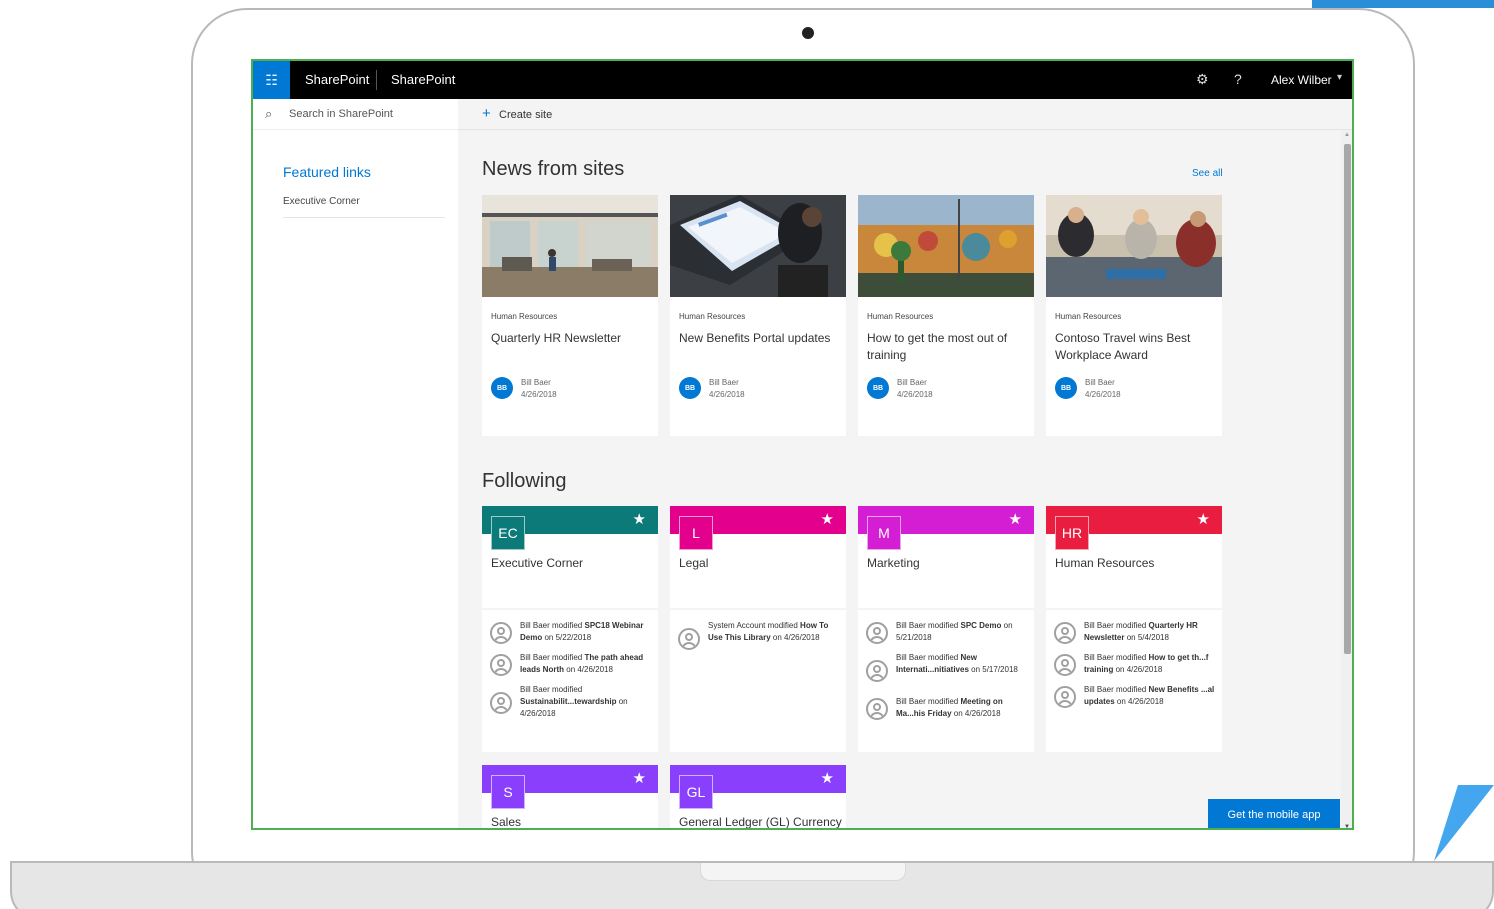  Describe the element at coordinates (423, 79) in the screenshot. I see `site-link: SharePoint` at that location.